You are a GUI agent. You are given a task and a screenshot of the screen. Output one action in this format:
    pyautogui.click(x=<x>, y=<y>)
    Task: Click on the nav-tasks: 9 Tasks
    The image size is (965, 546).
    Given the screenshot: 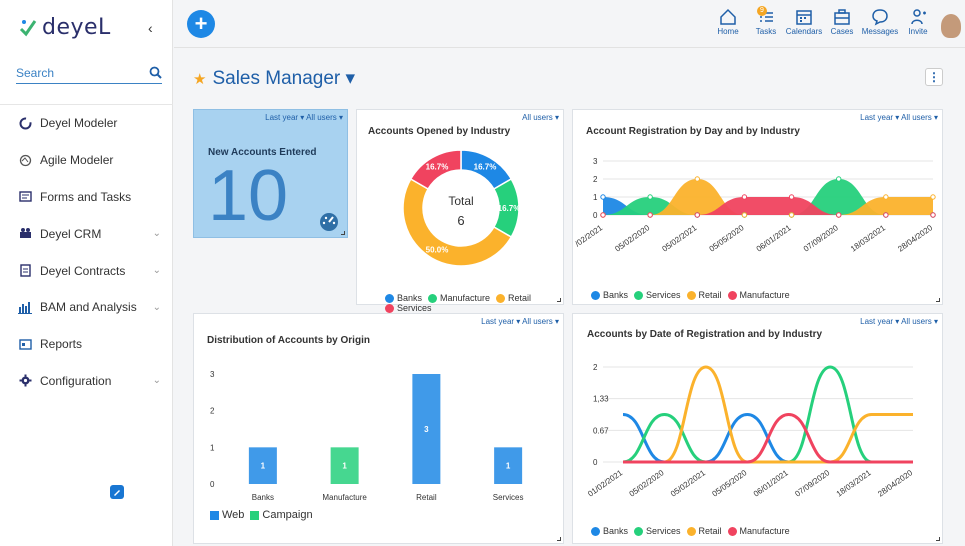 What is the action you would take?
    pyautogui.click(x=766, y=21)
    